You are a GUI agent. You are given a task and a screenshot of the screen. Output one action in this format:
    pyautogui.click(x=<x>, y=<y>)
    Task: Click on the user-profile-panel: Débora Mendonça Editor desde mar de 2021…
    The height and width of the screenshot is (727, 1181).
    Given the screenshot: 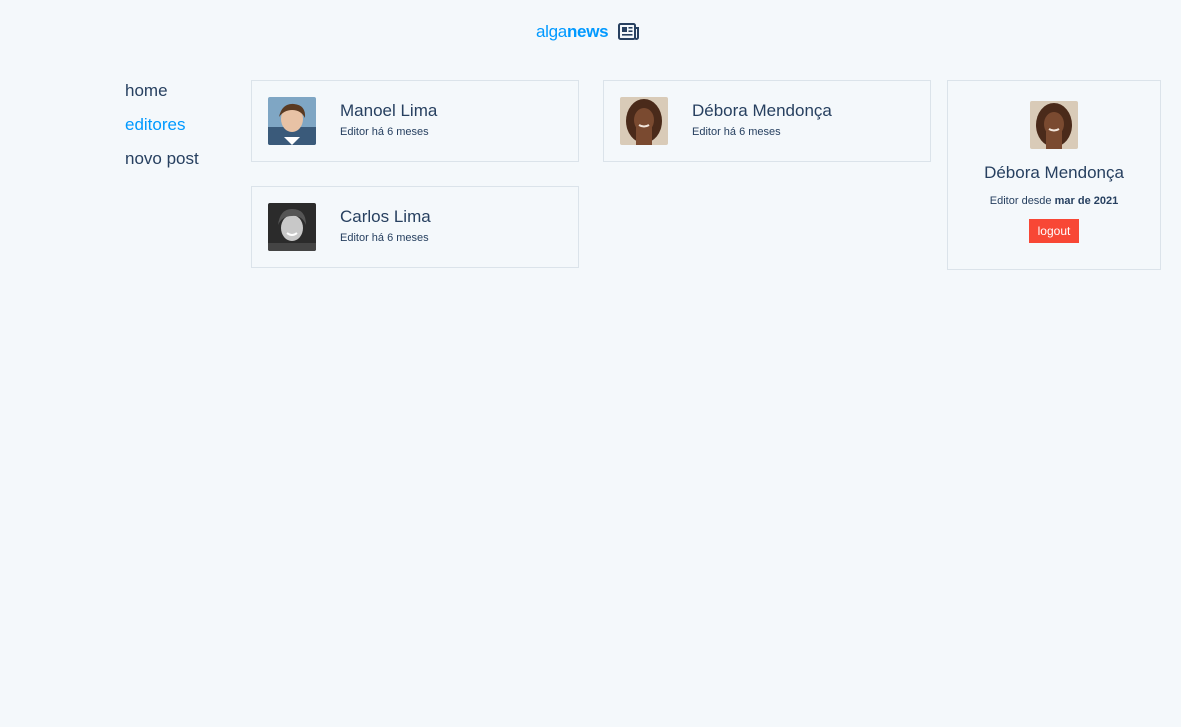 What is the action you would take?
    pyautogui.click(x=1054, y=175)
    